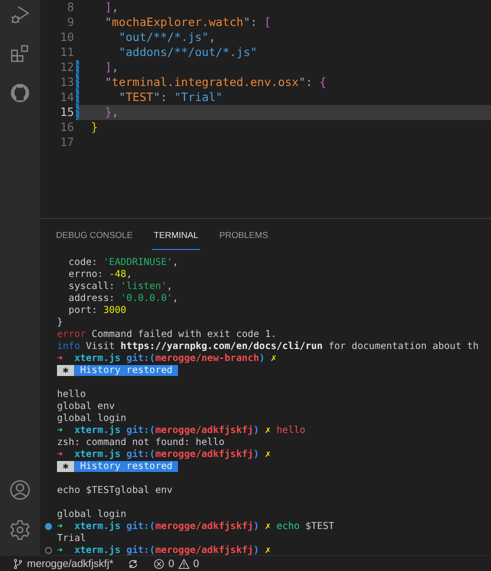 Image resolution: width=491 pixels, height=571 pixels. I want to click on line-number: 15, so click(66, 112).